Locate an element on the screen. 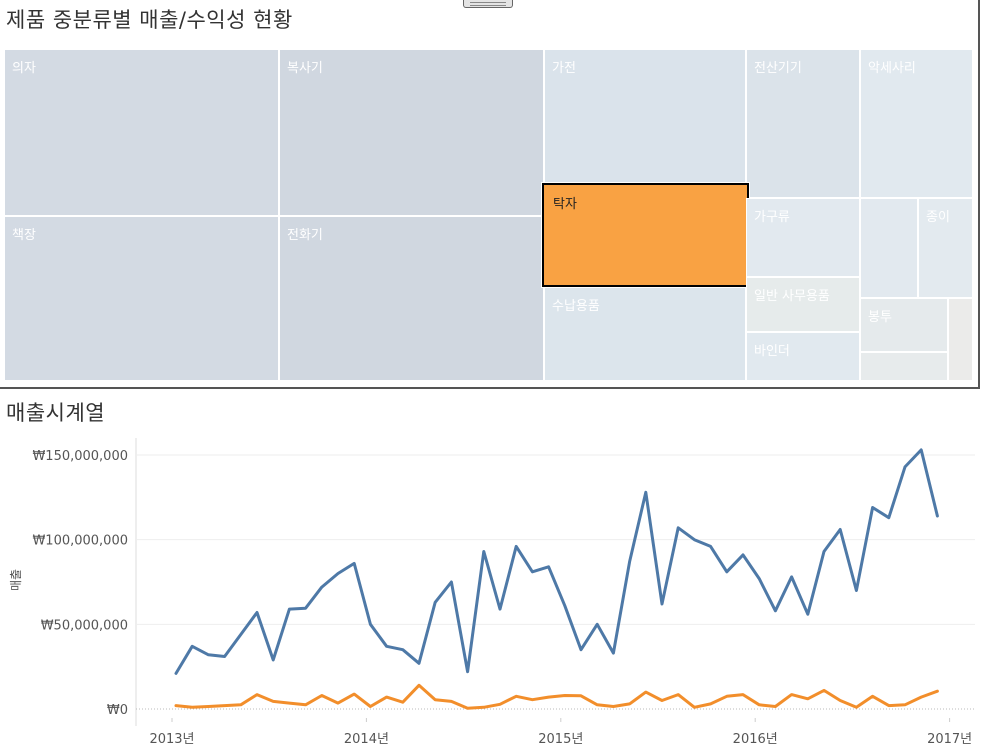  x-tick-label: 2017년 is located at coordinates (949, 739).